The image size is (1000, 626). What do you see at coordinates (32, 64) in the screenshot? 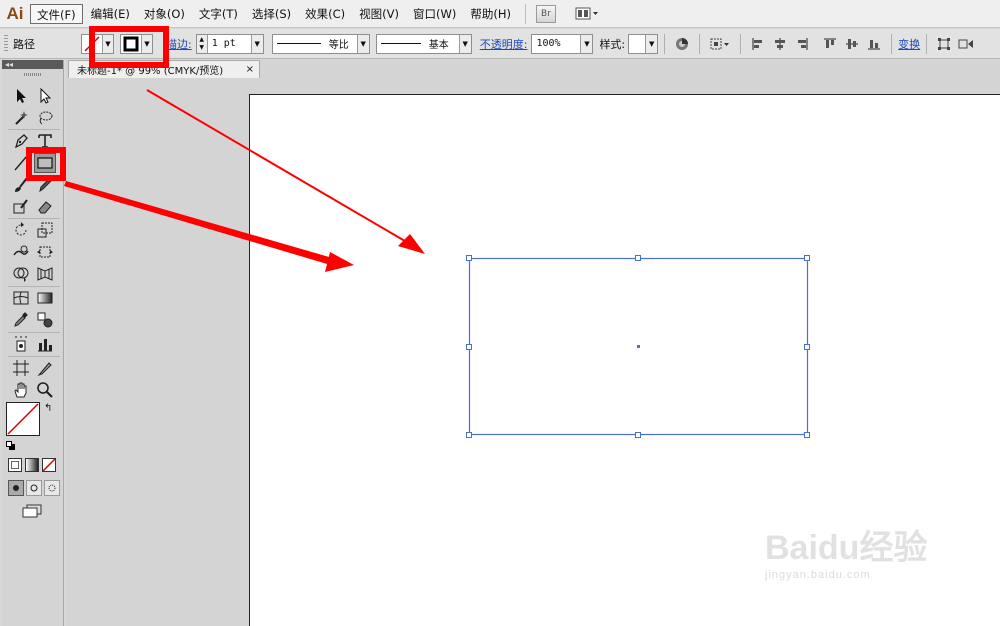
I see `tools-panel-collapse: ◂◂` at bounding box center [32, 64].